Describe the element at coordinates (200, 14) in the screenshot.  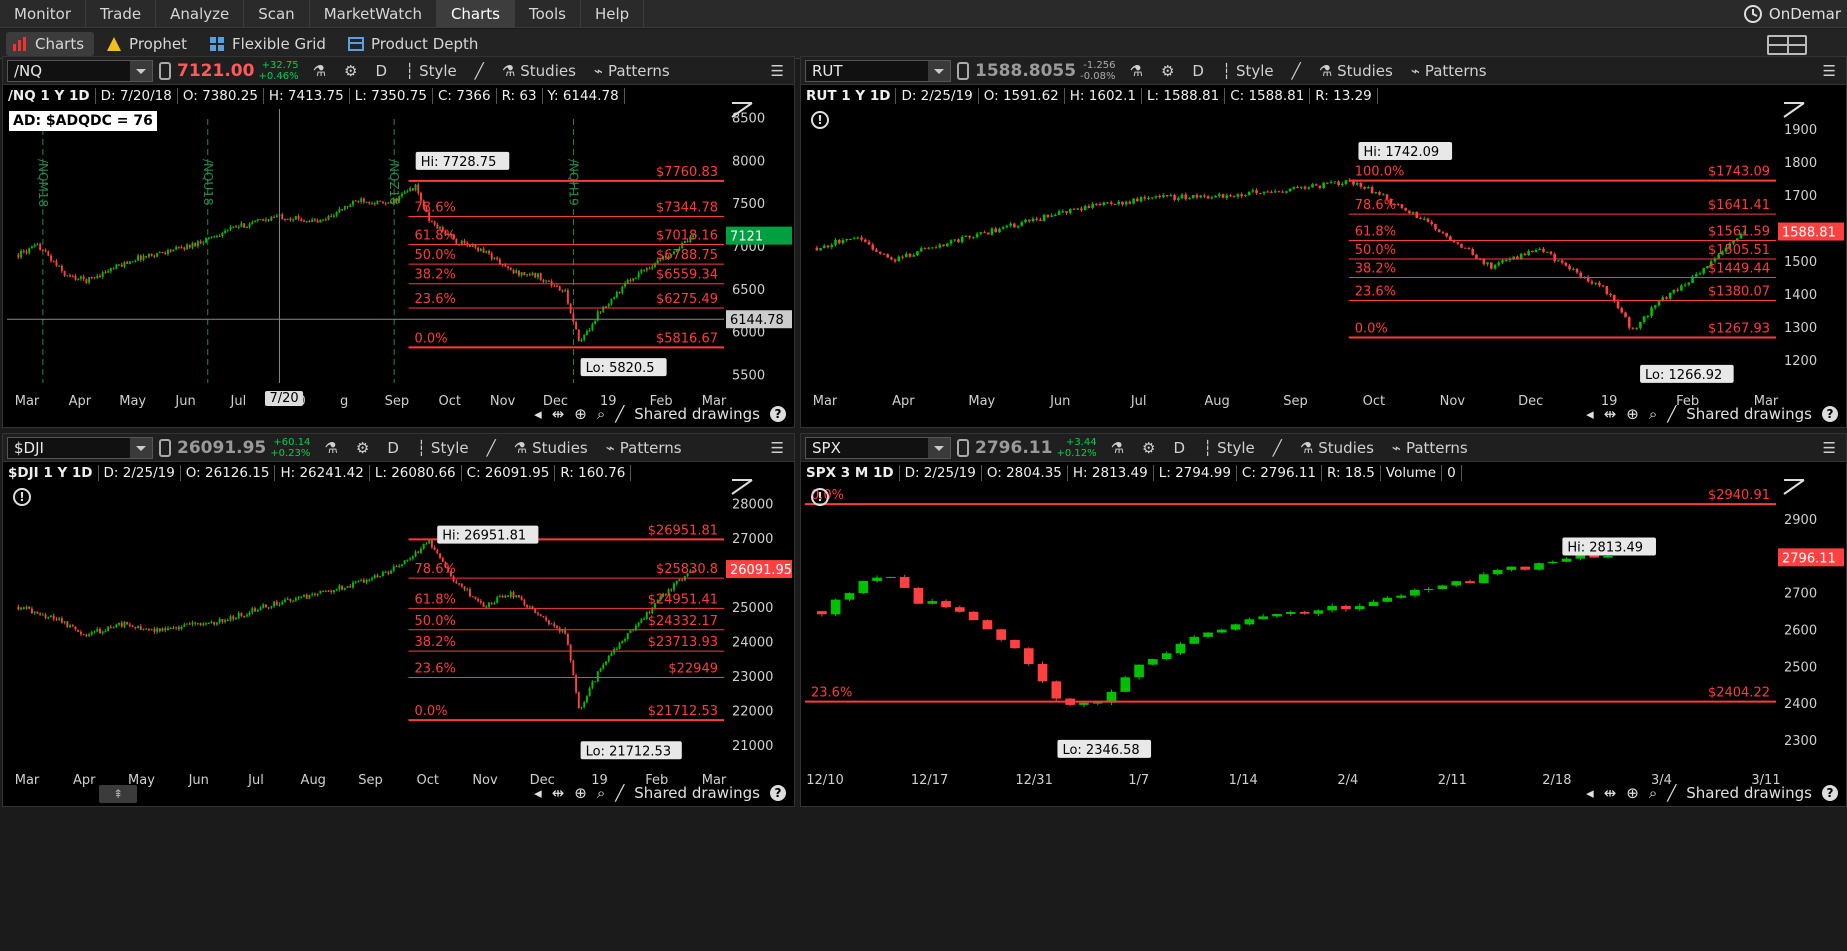
I see `menu-analyze: Analyze` at that location.